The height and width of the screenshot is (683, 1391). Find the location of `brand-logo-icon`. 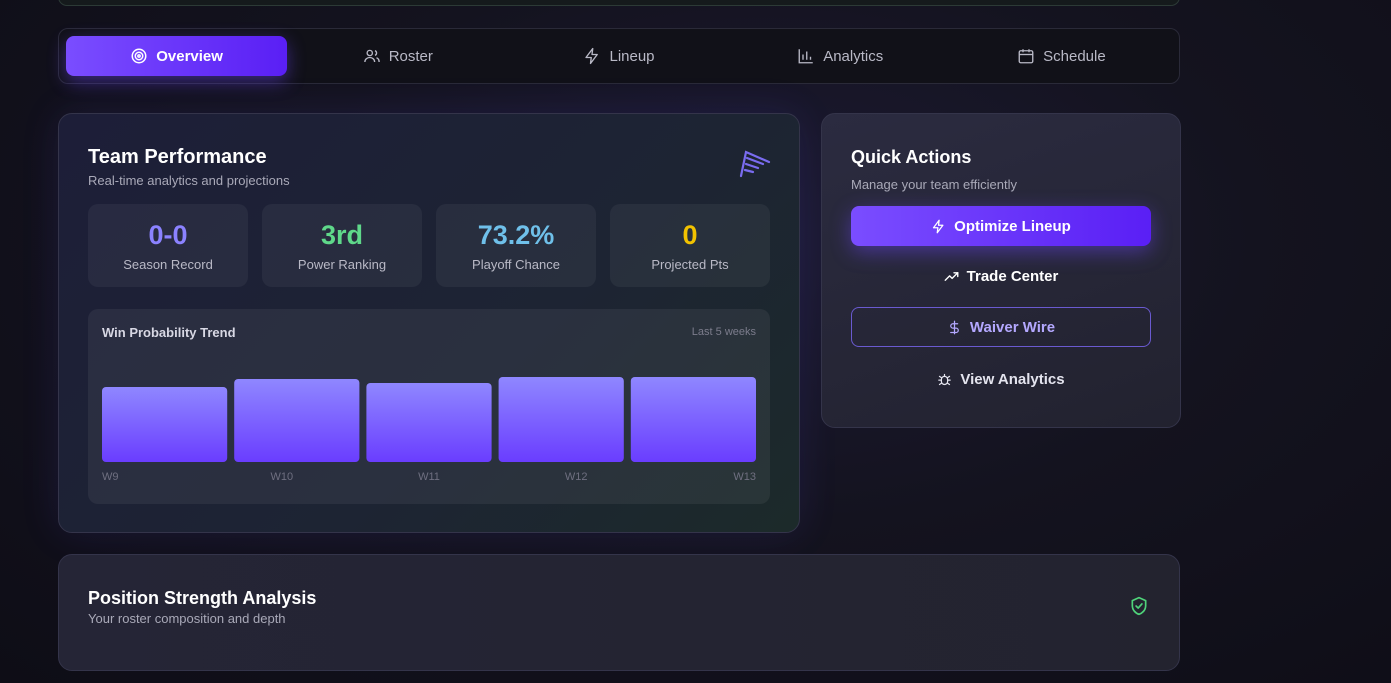

brand-logo-icon is located at coordinates (755, 164).